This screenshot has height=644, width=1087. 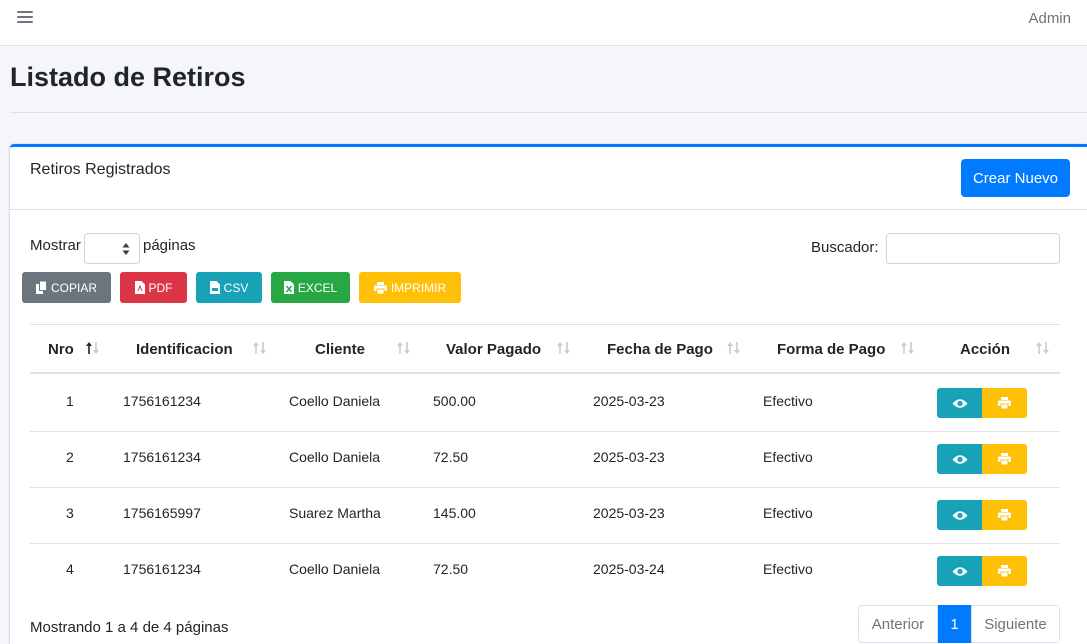 What do you see at coordinates (454, 513) in the screenshot?
I see `cell-valor-pagado: 145.00` at bounding box center [454, 513].